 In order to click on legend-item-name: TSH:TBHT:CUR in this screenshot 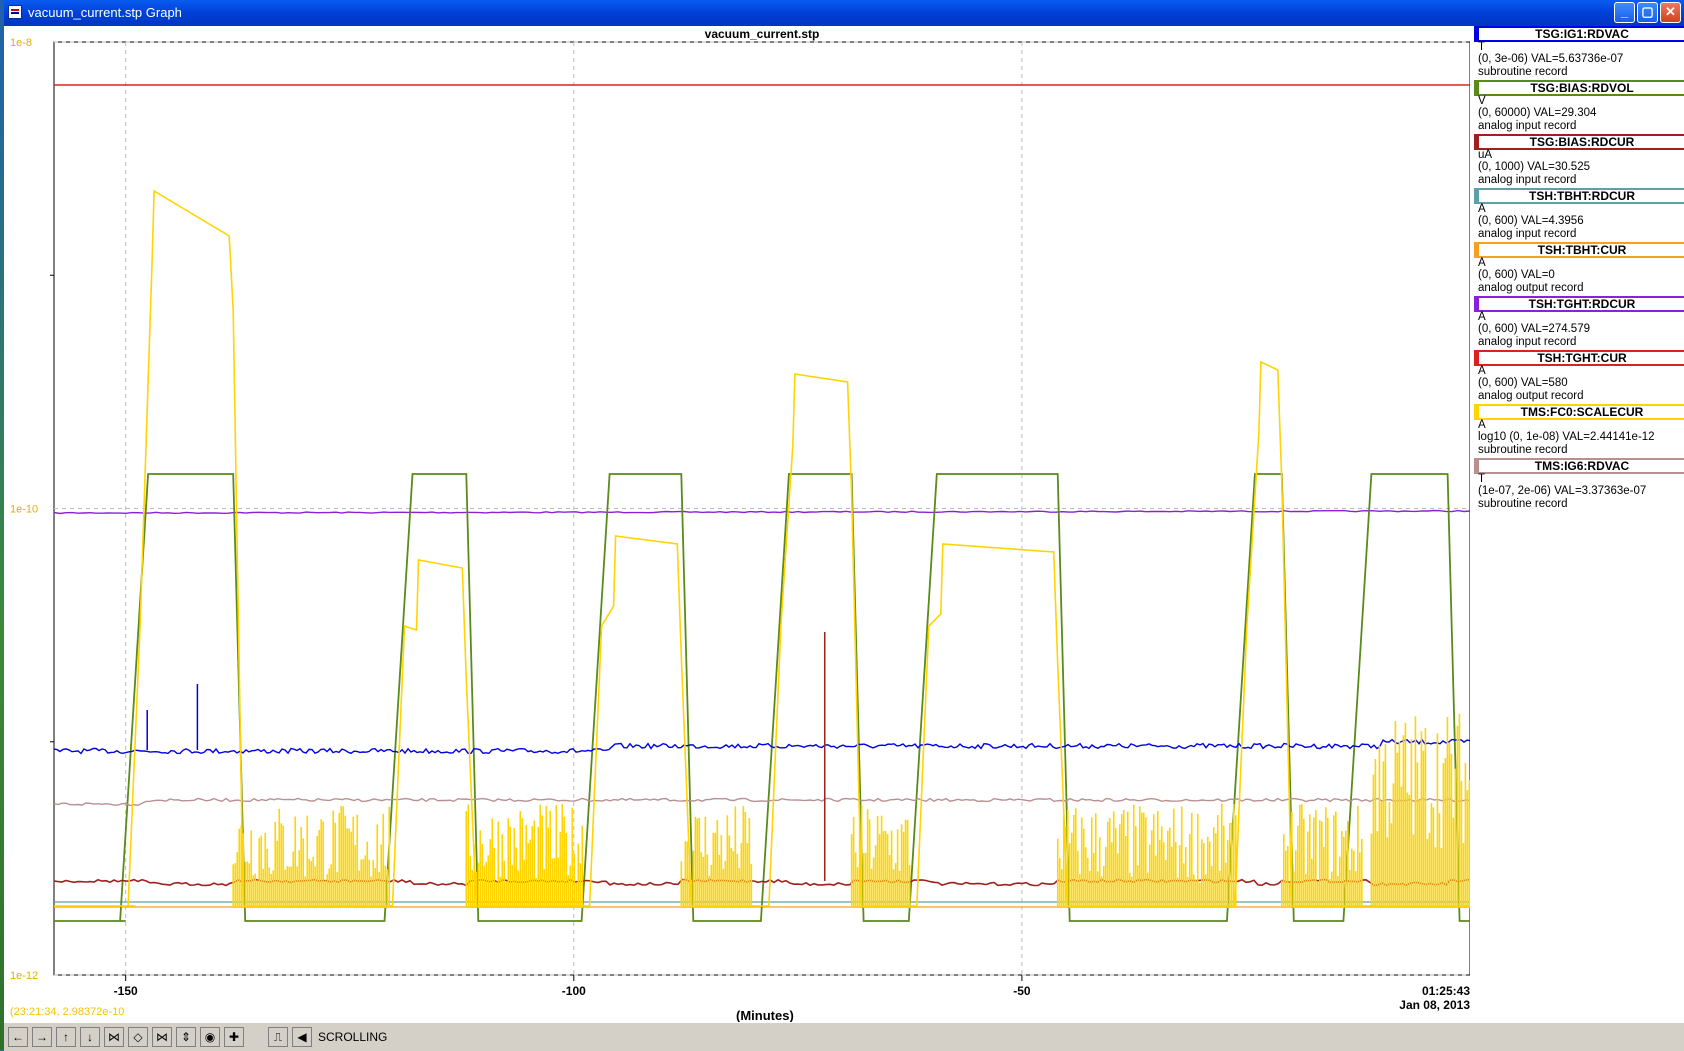, I will do `click(1579, 250)`.